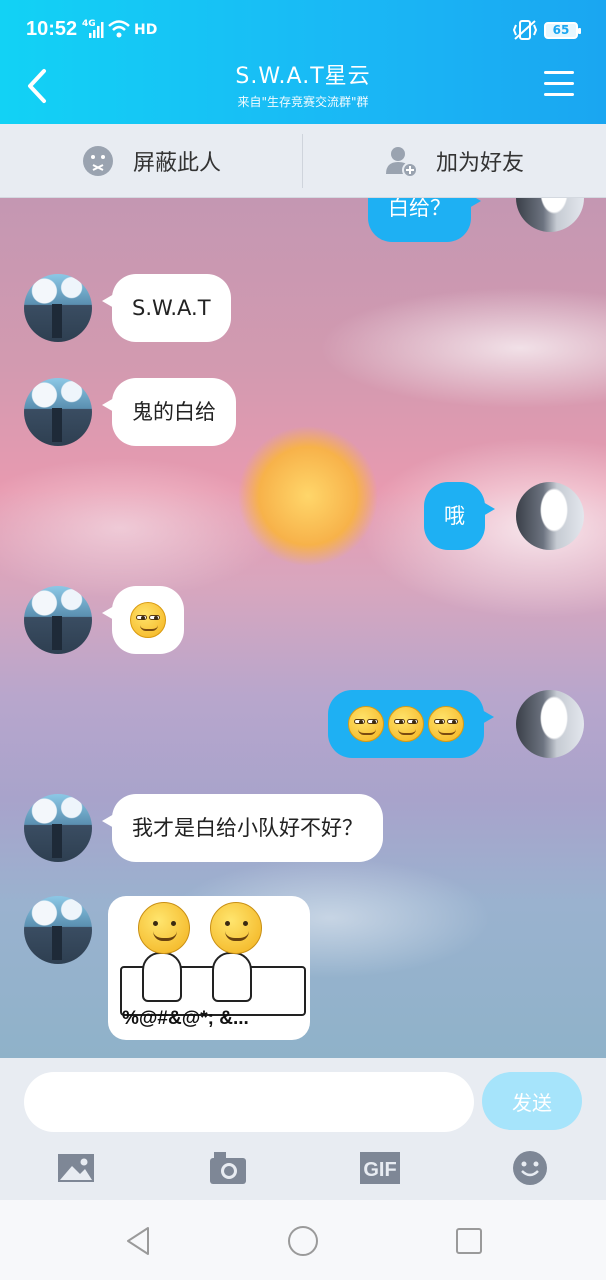  What do you see at coordinates (97, 161) in the screenshot?
I see `block-icon` at bounding box center [97, 161].